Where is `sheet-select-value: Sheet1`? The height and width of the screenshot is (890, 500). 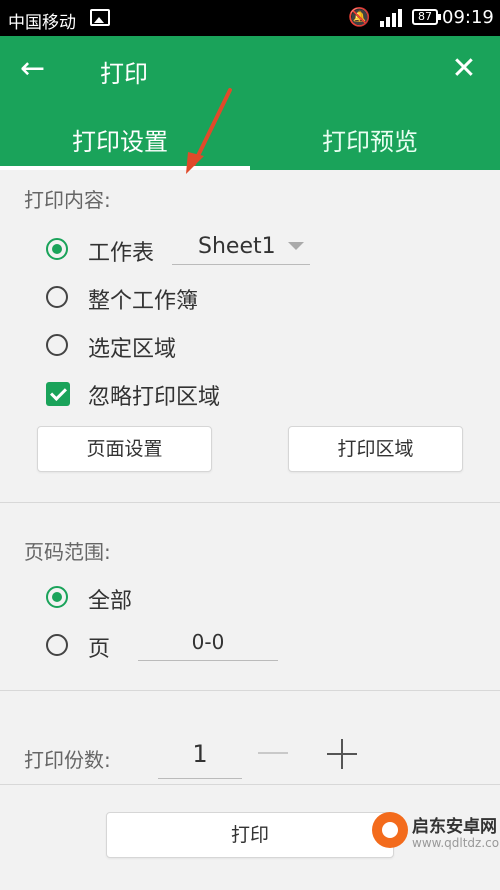
sheet-select-value: Sheet1 is located at coordinates (237, 246).